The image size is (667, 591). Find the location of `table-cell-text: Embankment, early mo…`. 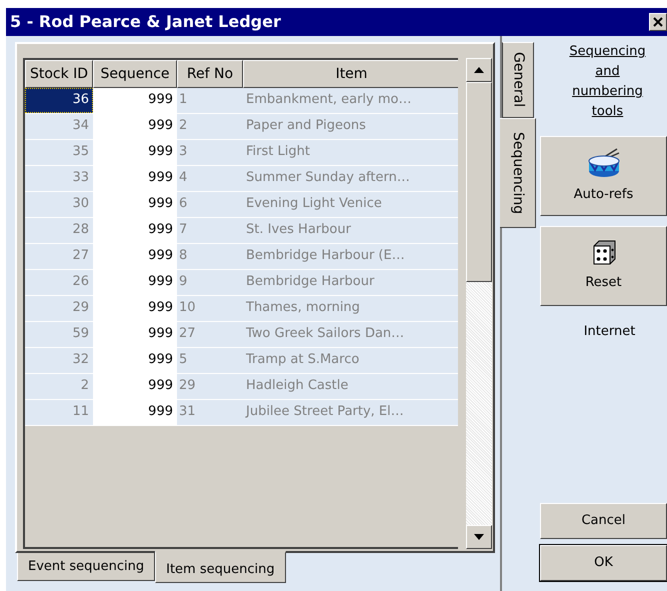

table-cell-text: Embankment, early mo… is located at coordinates (328, 100).